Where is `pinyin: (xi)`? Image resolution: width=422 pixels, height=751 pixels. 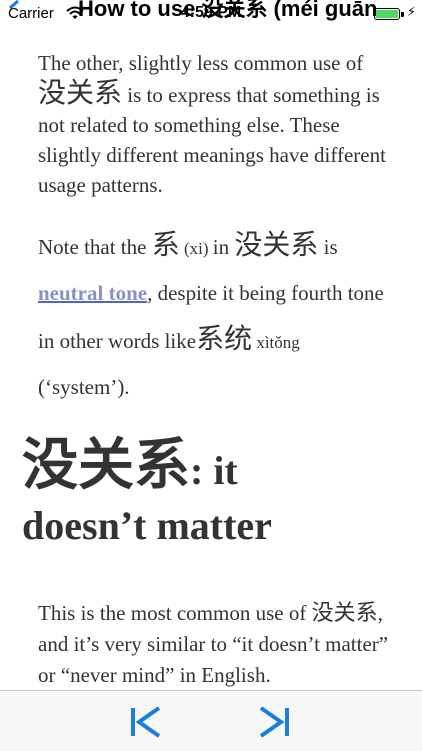
pinyin: (xi) is located at coordinates (196, 248).